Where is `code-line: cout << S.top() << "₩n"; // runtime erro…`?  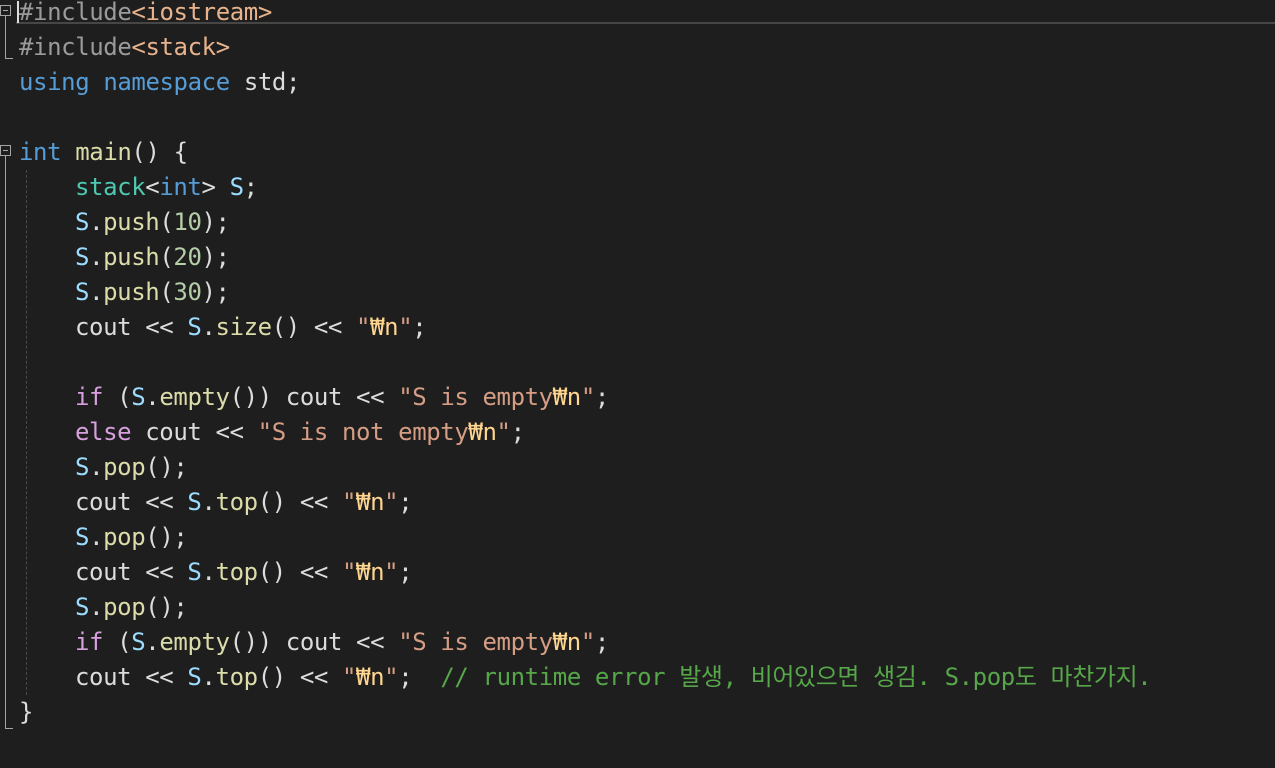
code-line: cout << S.top() << "₩n"; // runtime erro… is located at coordinates (647, 682).